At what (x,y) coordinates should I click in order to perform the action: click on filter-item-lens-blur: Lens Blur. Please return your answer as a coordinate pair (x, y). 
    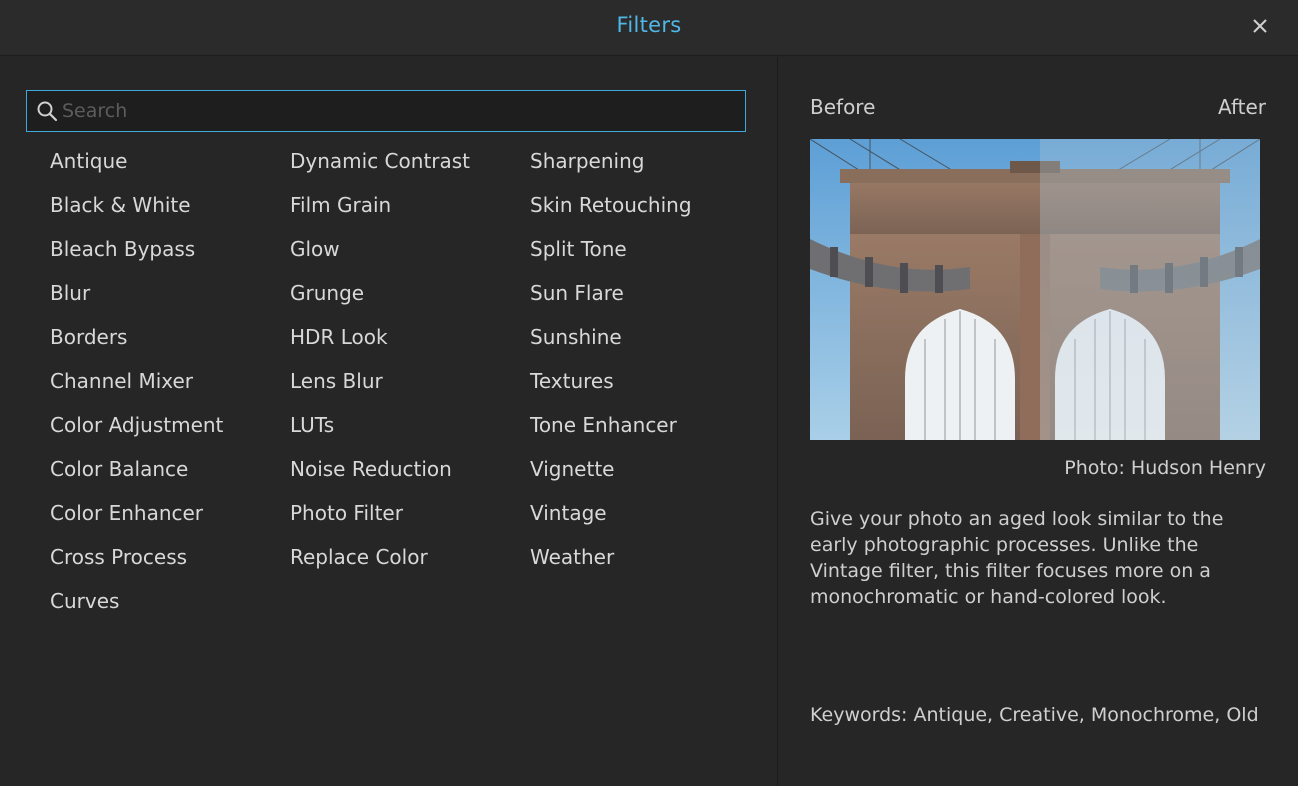
    Looking at the image, I should click on (380, 381).